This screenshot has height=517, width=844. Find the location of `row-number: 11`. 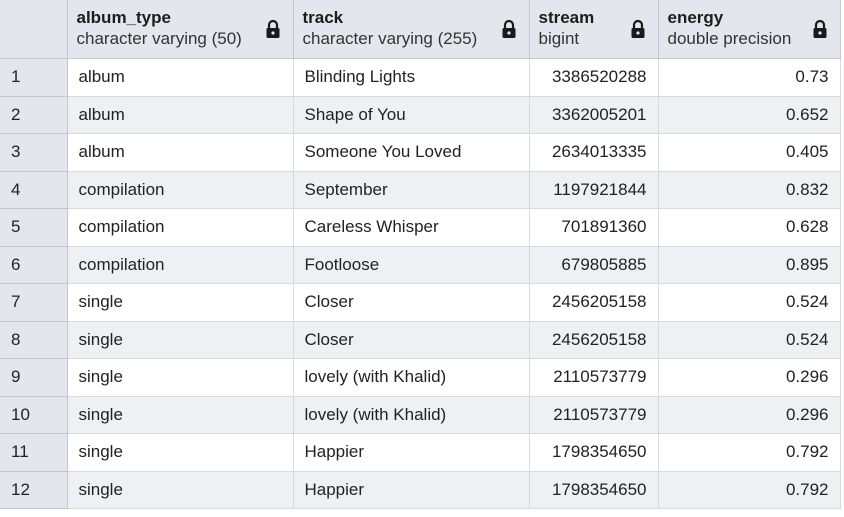

row-number: 11 is located at coordinates (34, 452).